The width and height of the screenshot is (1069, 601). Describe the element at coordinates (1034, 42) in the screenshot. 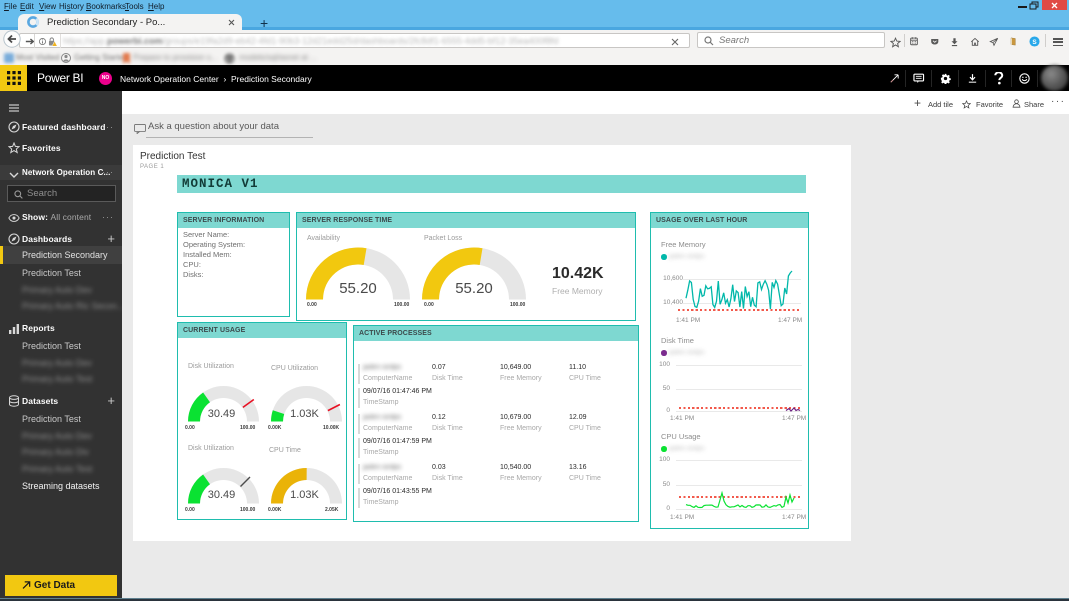

I see `svg-text: S` at that location.